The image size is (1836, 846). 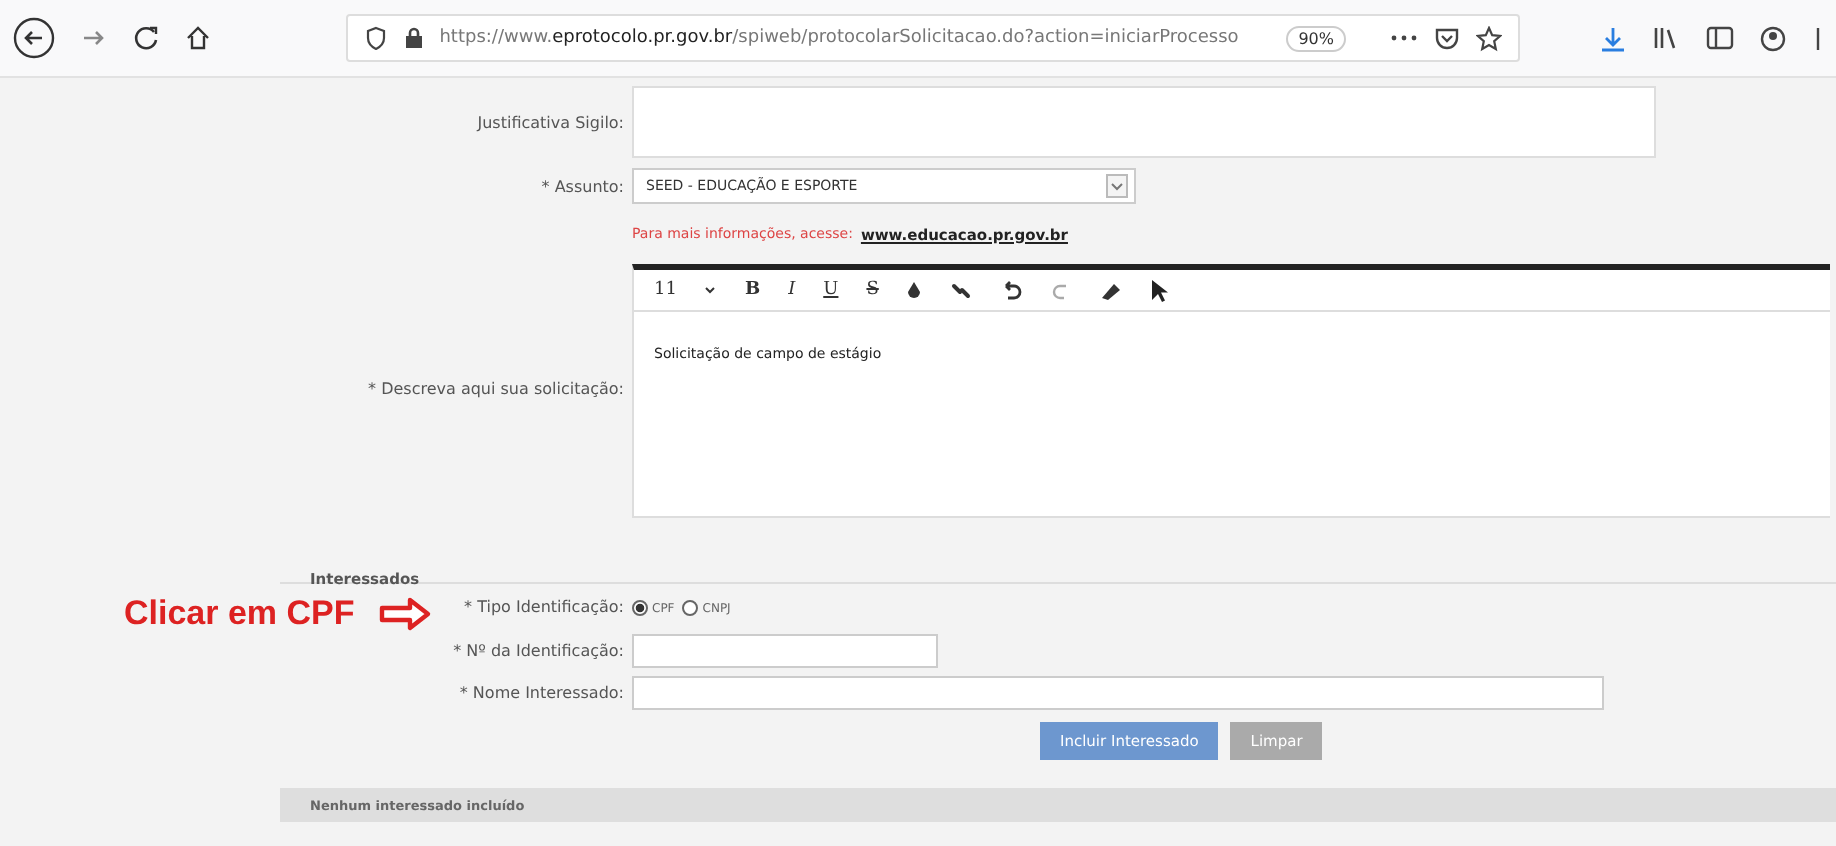 I want to click on home-icon, so click(x=198, y=38).